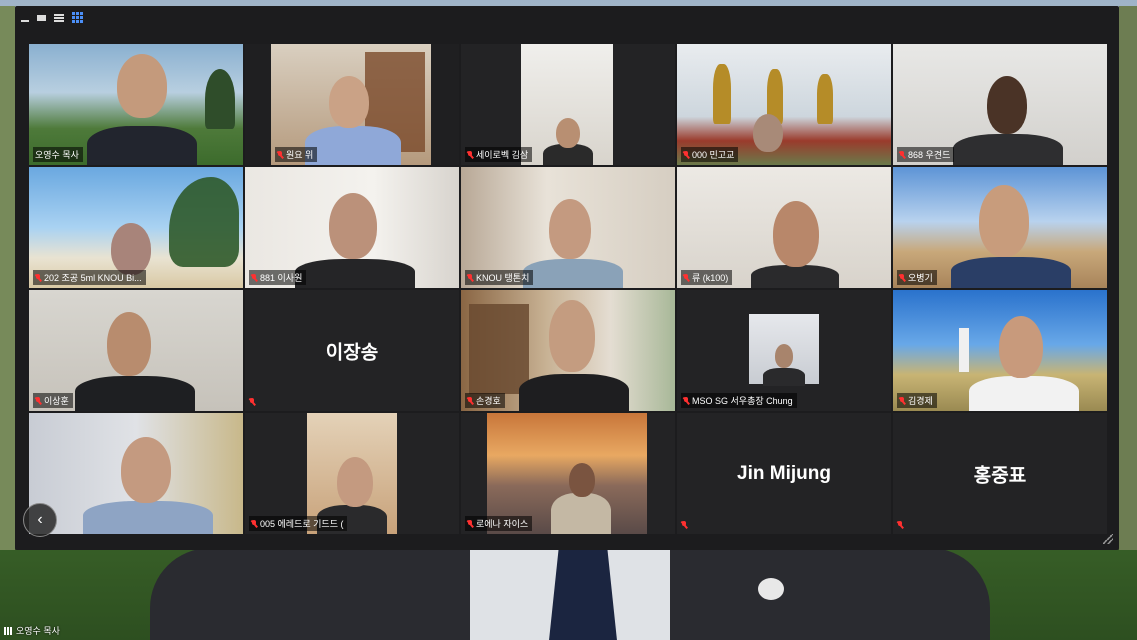 Image resolution: width=1137 pixels, height=640 pixels. What do you see at coordinates (582, 480) in the screenshot?
I see `tile-17-head` at bounding box center [582, 480].